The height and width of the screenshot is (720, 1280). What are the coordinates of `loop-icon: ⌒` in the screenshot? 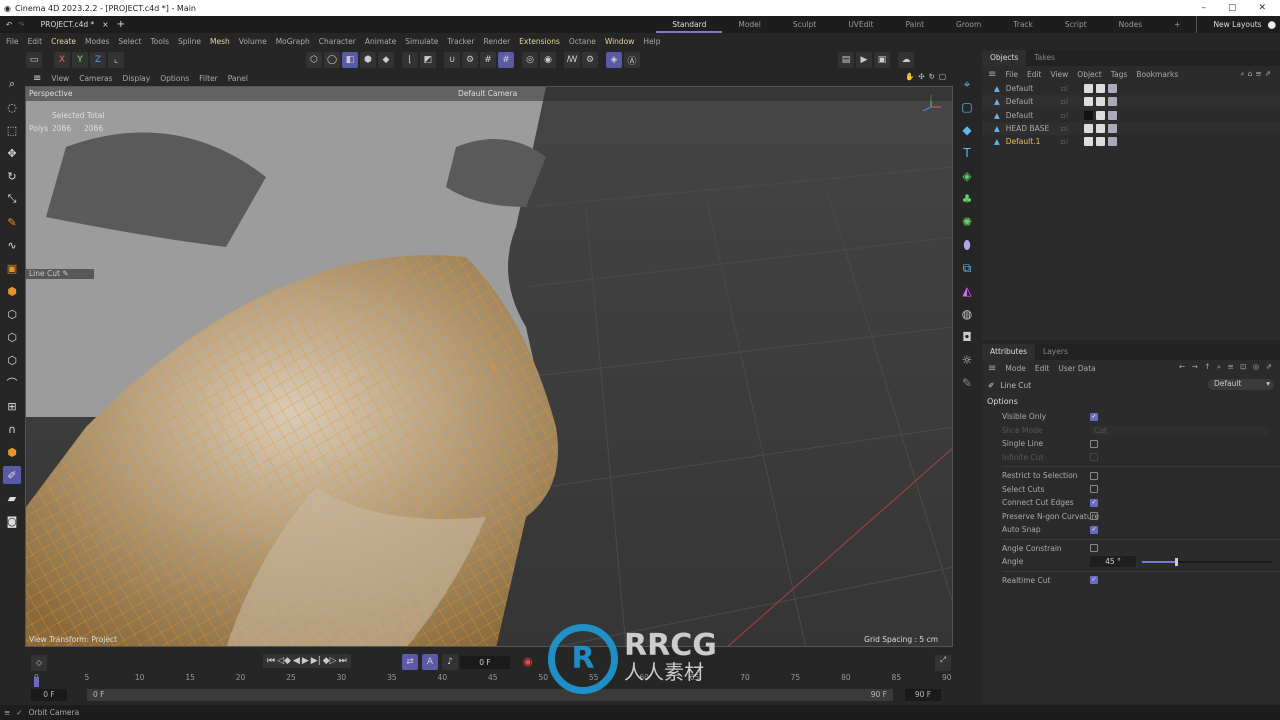 It's located at (12, 383).